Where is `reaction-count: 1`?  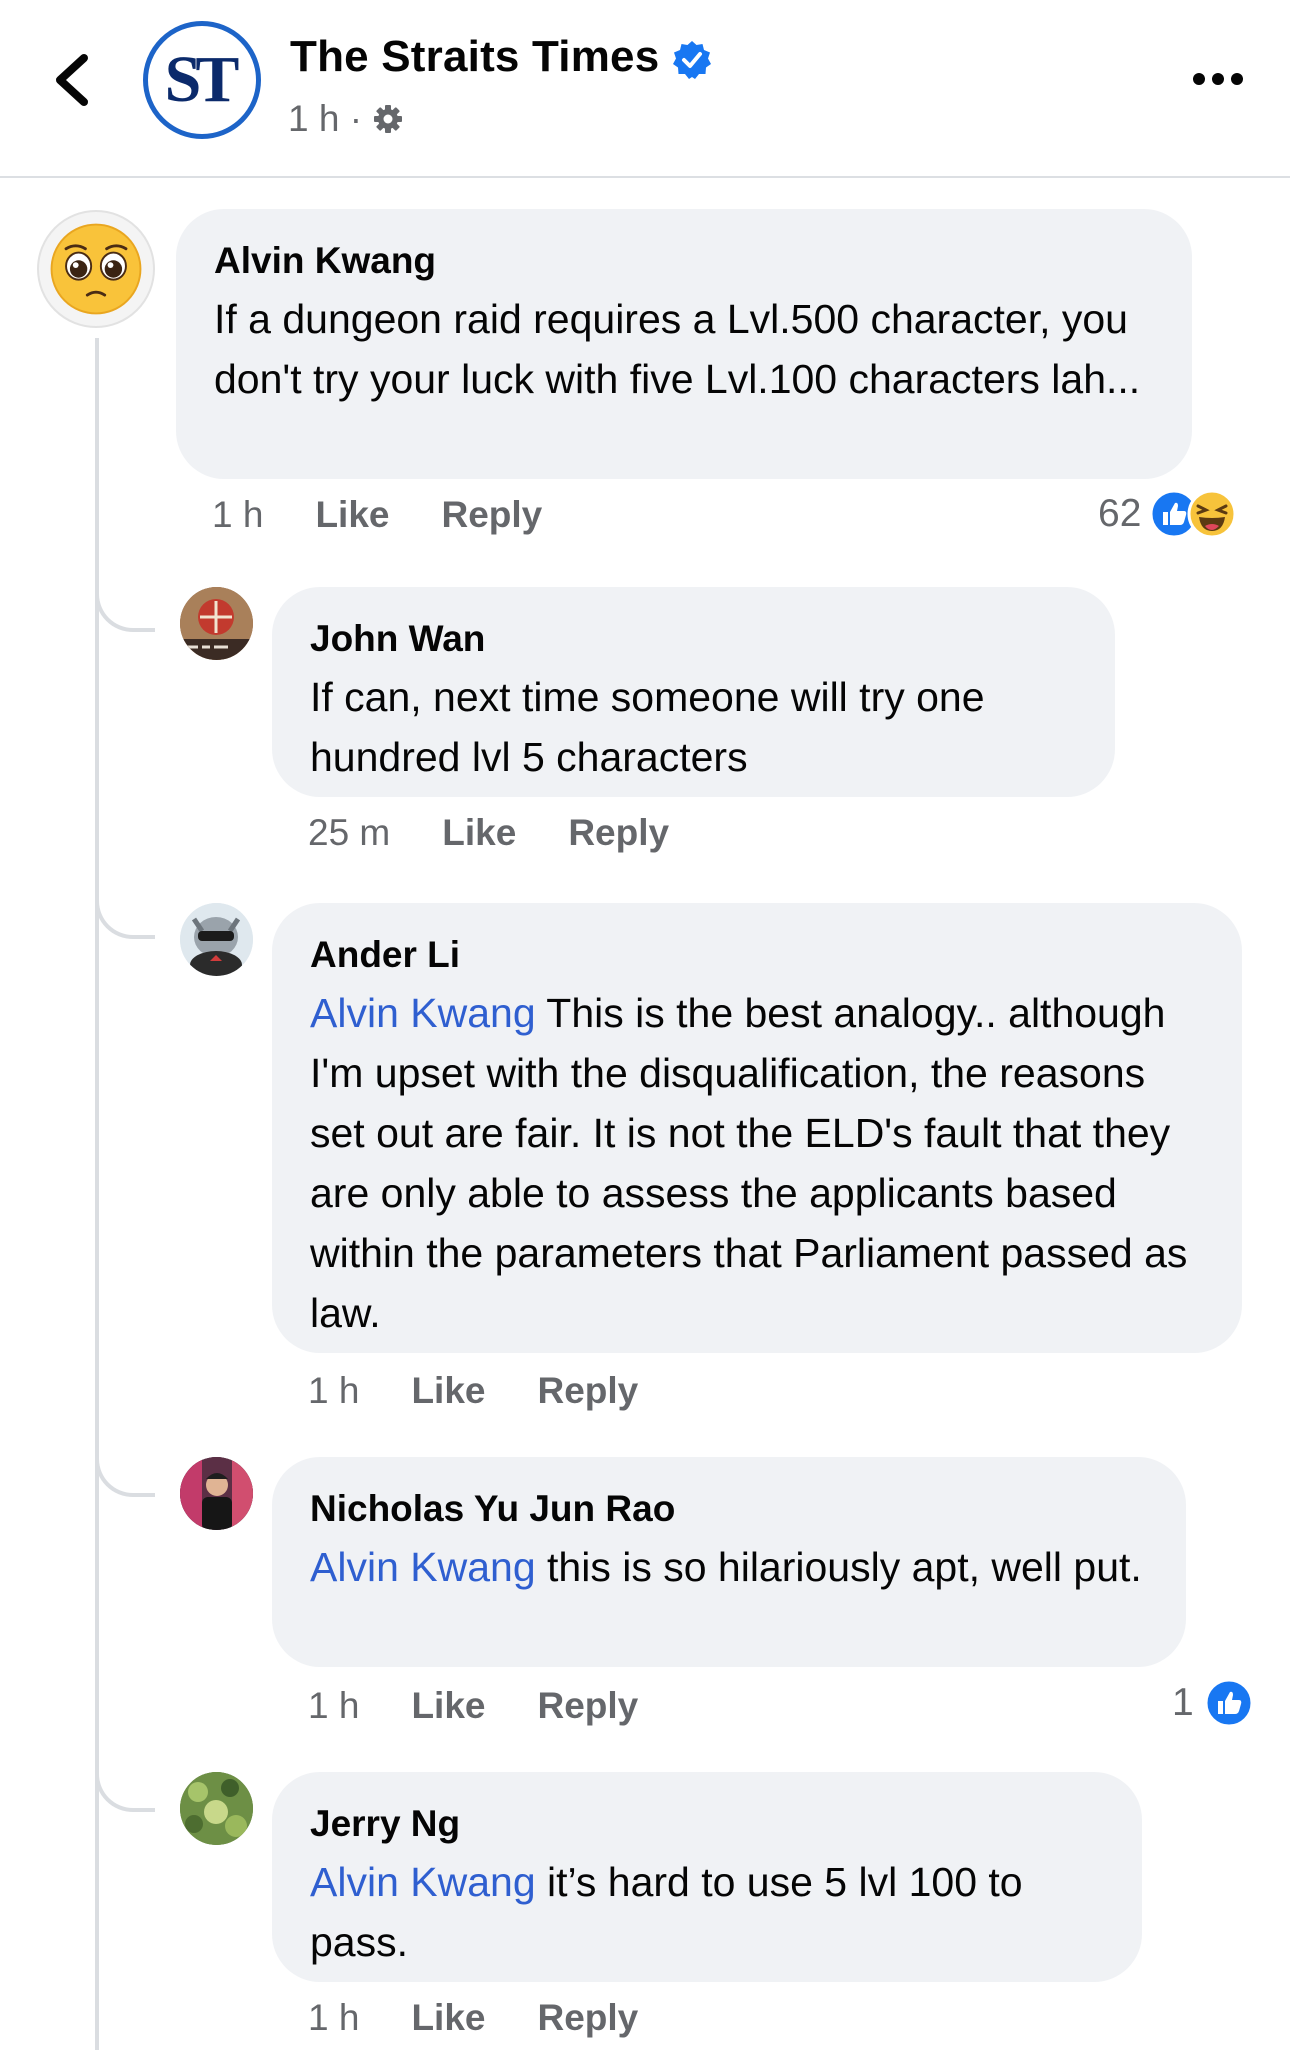 reaction-count: 1 is located at coordinates (1183, 1702).